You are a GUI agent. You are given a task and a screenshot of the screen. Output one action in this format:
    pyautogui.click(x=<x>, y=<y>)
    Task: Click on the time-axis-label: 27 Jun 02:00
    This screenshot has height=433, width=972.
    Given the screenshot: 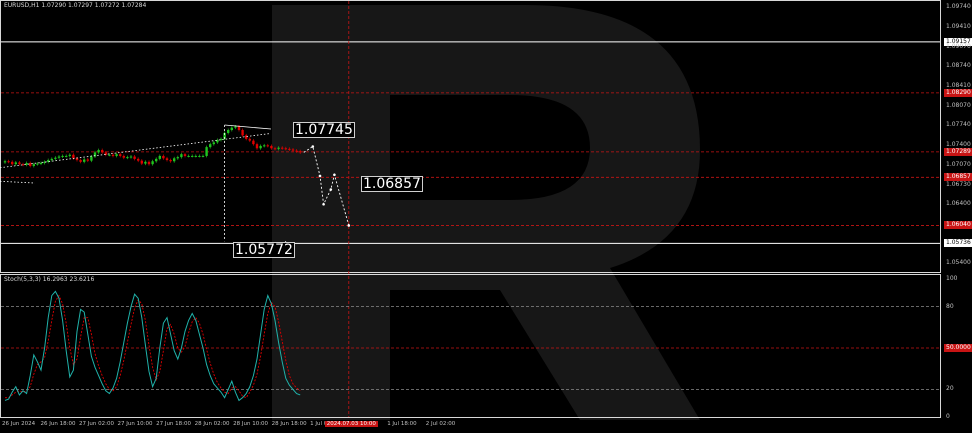 What is the action you would take?
    pyautogui.click(x=96, y=424)
    